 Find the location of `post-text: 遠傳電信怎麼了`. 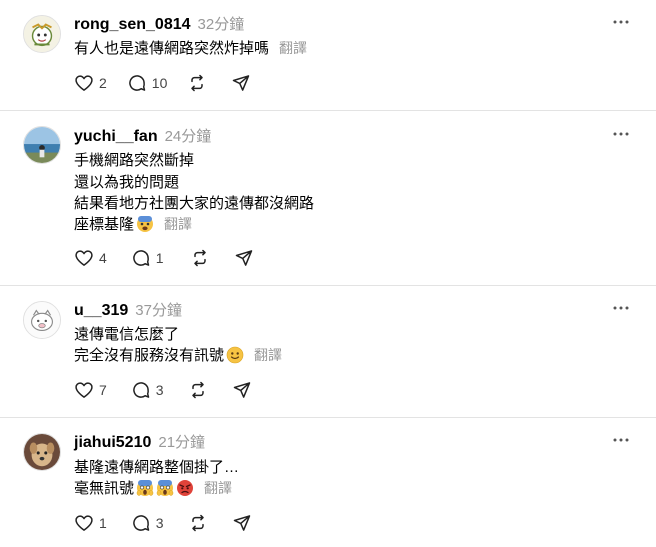

post-text: 遠傳電信怎麼了 is located at coordinates (127, 334).